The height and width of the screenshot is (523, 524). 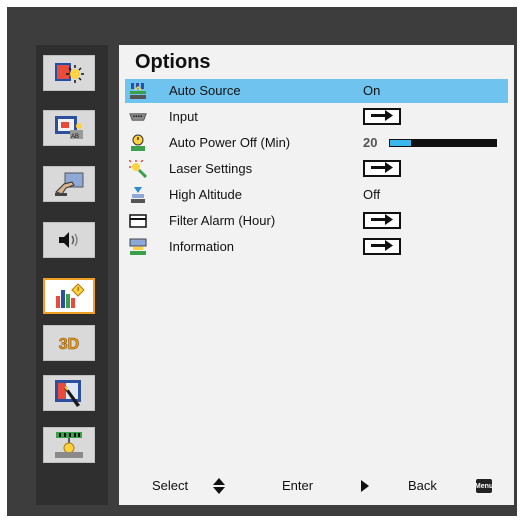 What do you see at coordinates (138, 91) in the screenshot?
I see `auto-source-icon` at bounding box center [138, 91].